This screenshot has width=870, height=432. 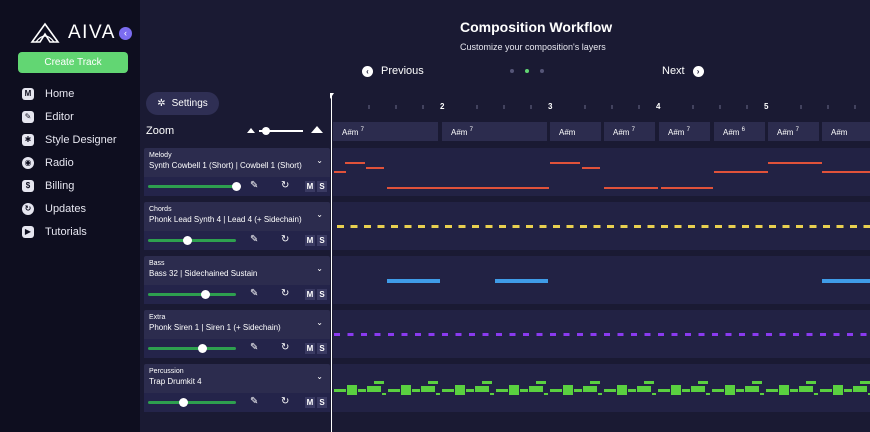 What do you see at coordinates (317, 129) in the screenshot?
I see `zoom-in-icon` at bounding box center [317, 129].